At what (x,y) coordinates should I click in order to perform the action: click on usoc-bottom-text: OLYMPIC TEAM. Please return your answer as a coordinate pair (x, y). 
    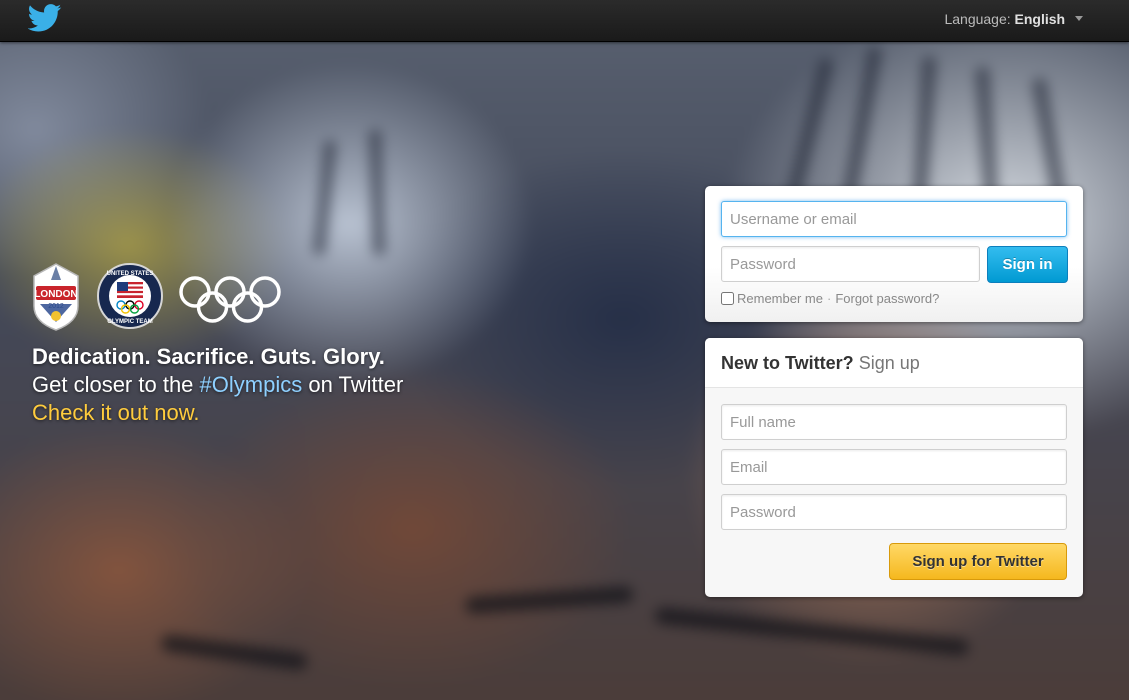
    Looking at the image, I should click on (129, 322).